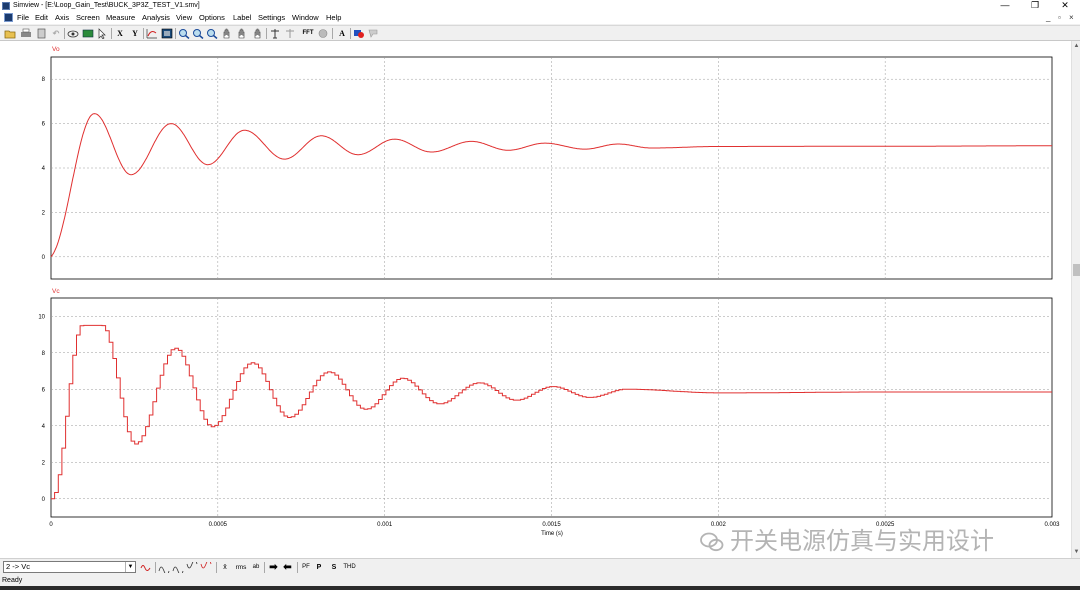 Image resolution: width=1080 pixels, height=590 pixels. Describe the element at coordinates (44, 390) in the screenshot. I see `bottom-y-tick-label: 6` at that location.